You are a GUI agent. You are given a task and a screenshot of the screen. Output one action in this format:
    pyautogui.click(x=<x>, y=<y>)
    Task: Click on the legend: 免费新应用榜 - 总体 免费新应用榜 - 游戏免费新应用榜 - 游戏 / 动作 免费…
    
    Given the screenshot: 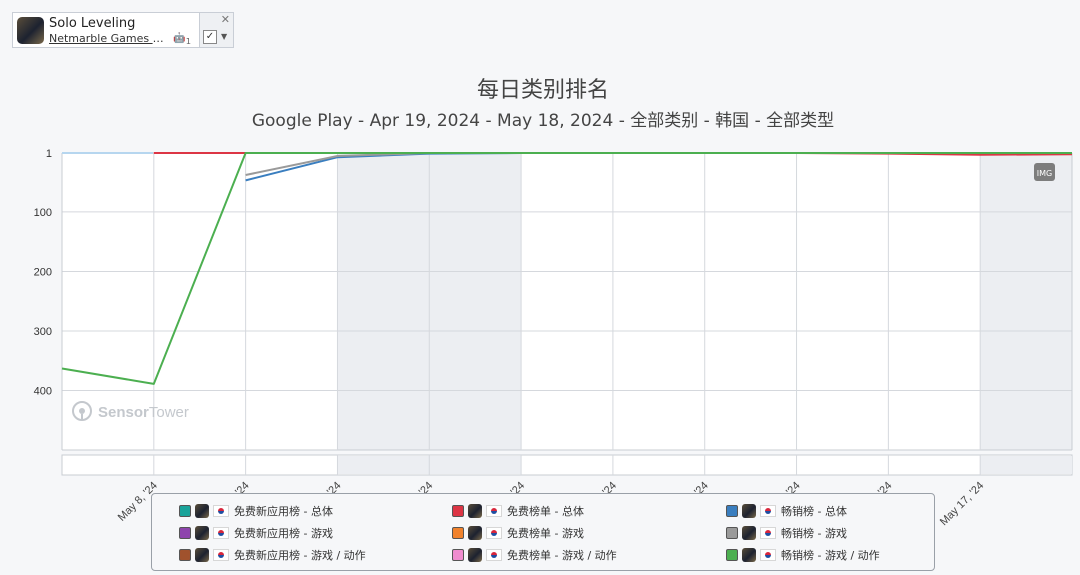 What is the action you would take?
    pyautogui.click(x=543, y=532)
    